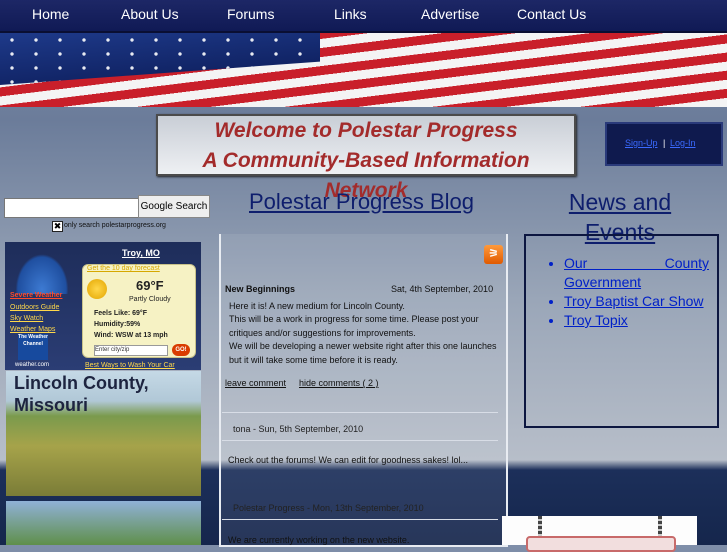 This screenshot has height=552, width=727. Describe the element at coordinates (150, 299) in the screenshot. I see `weather-condition: Partly Cloudy` at that location.